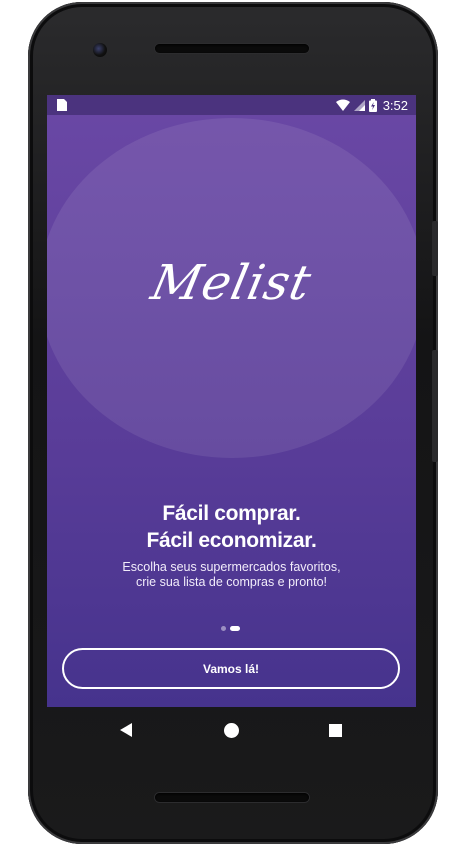  I want to click on wifi-icon, so click(342, 105).